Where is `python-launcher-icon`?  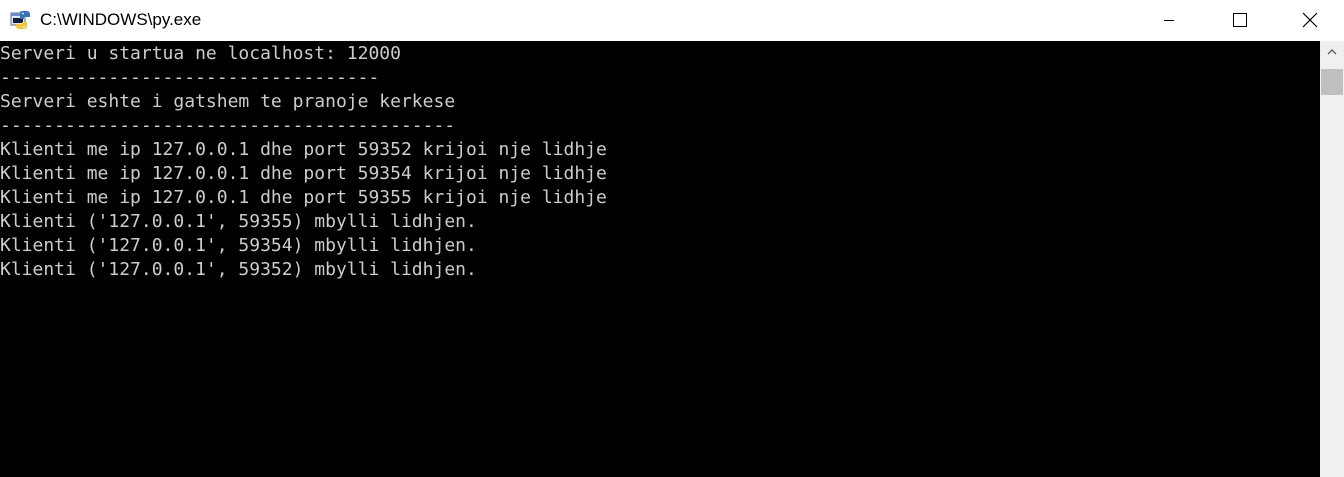
python-launcher-icon is located at coordinates (21, 20).